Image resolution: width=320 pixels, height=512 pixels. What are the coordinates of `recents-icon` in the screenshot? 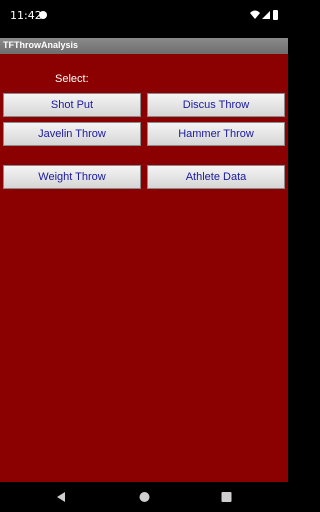 It's located at (226, 497).